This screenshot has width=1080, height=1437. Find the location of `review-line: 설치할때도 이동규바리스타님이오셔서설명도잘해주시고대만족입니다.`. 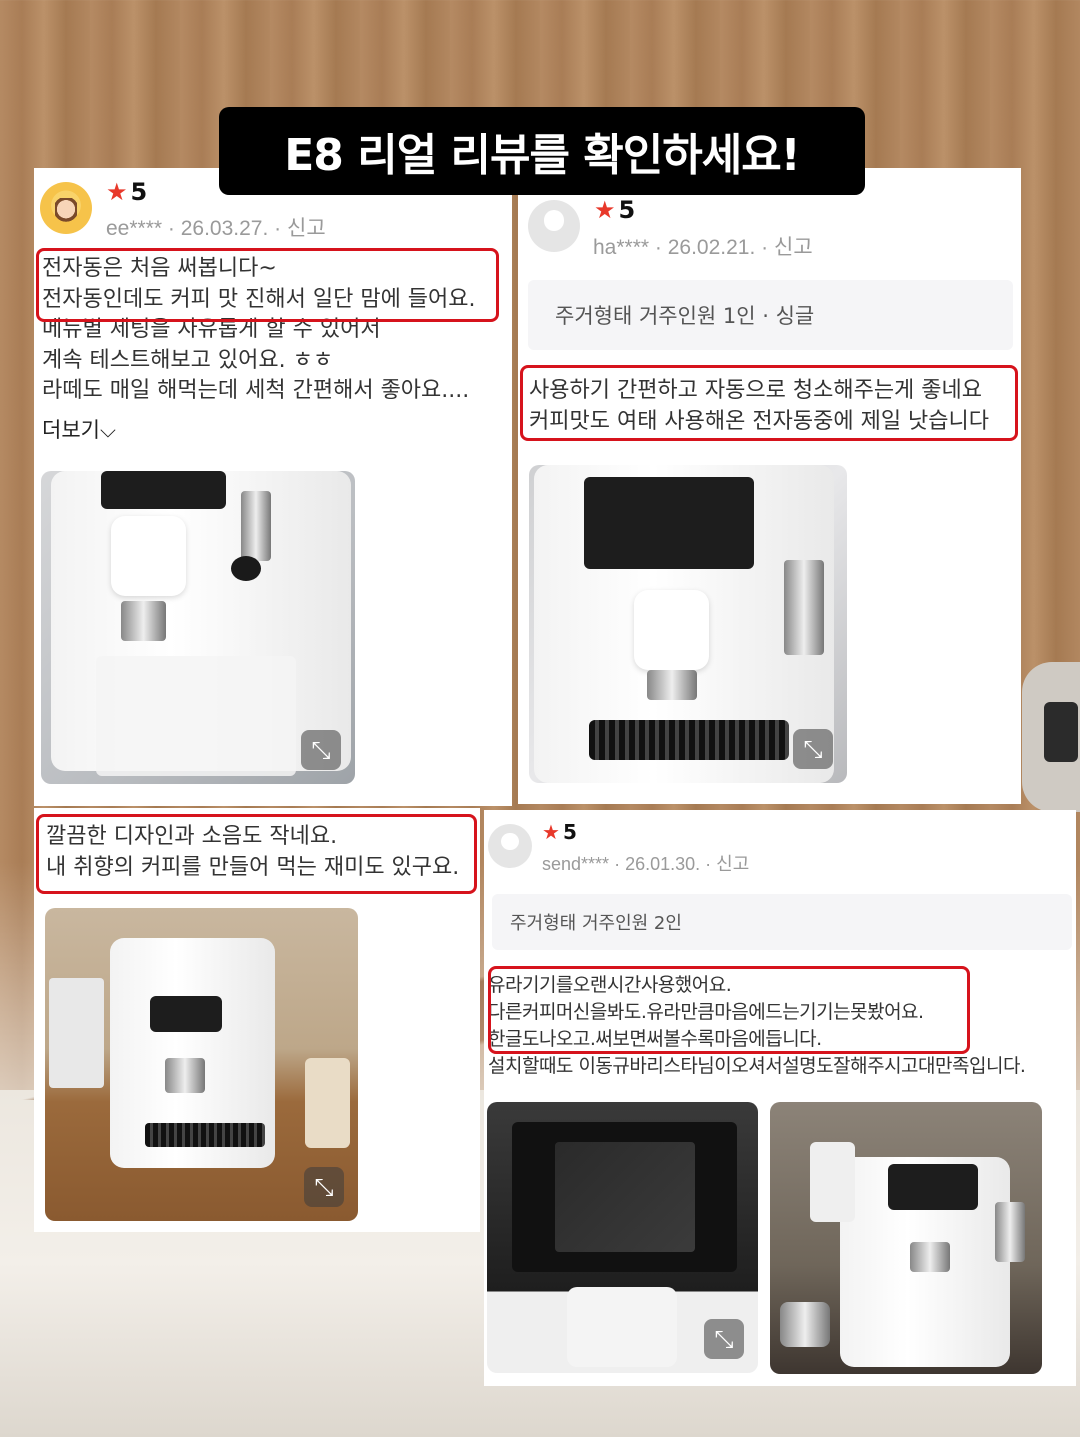

review-line: 설치할때도 이동규바리스타님이오셔서설명도잘해주시고대만족입니다. is located at coordinates (757, 1066).